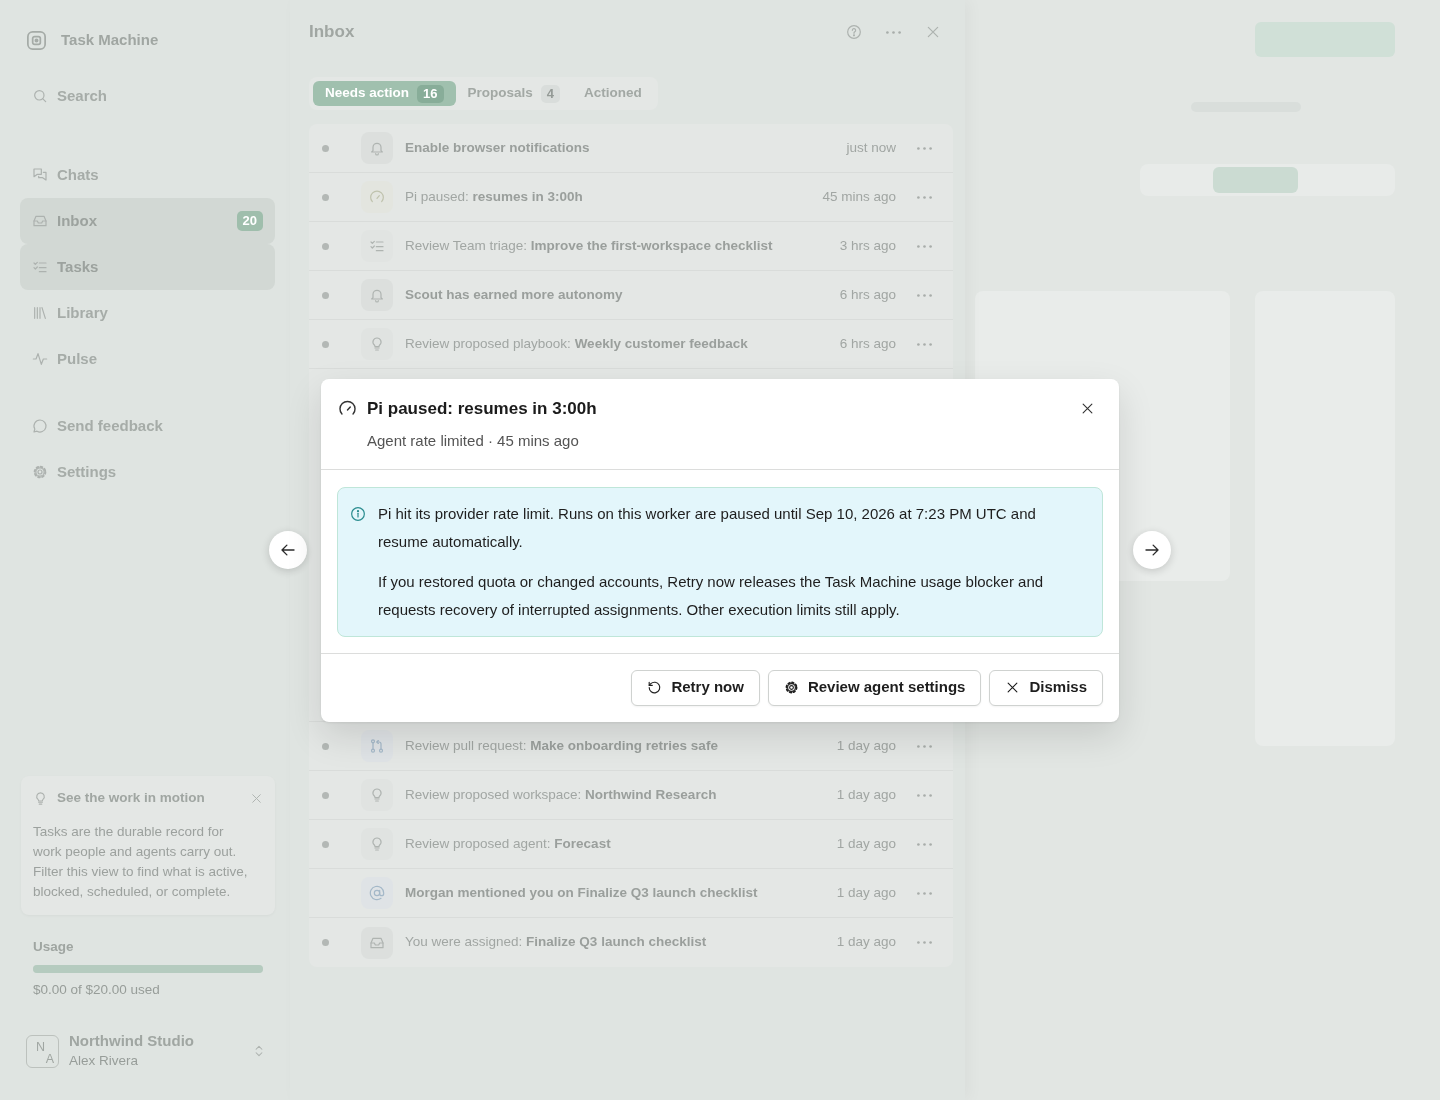 The height and width of the screenshot is (1100, 1440). What do you see at coordinates (40, 359) in the screenshot?
I see `pulse-line-icon` at bounding box center [40, 359].